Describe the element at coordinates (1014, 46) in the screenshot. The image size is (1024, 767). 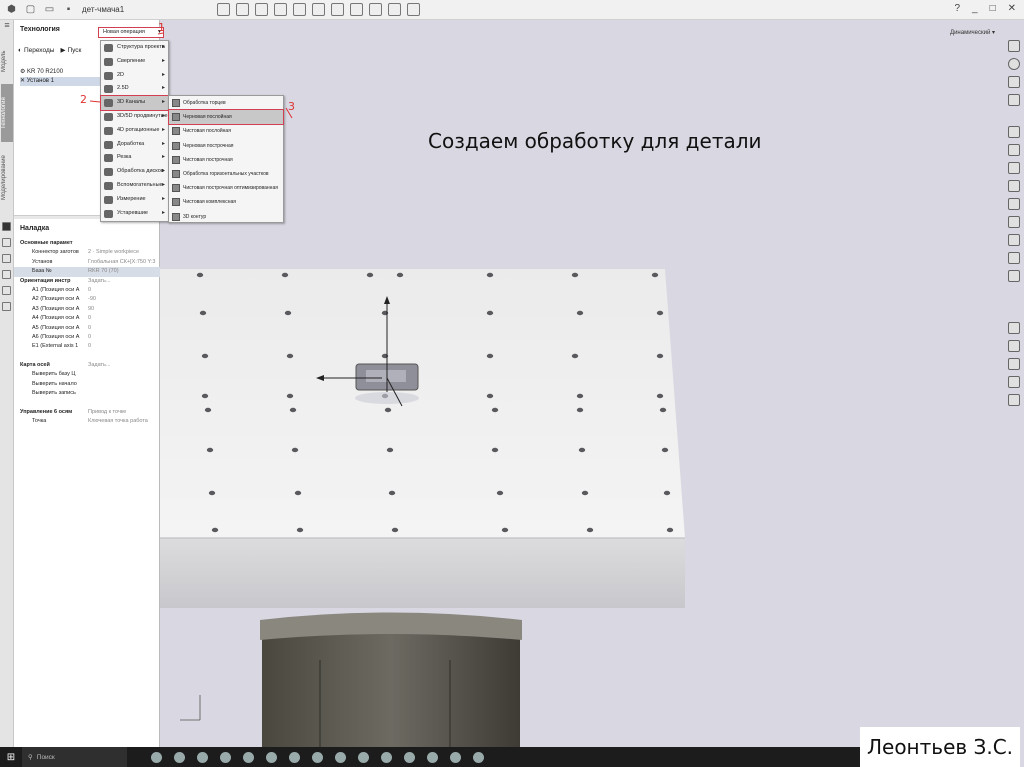
I see `view-cube-icon` at that location.